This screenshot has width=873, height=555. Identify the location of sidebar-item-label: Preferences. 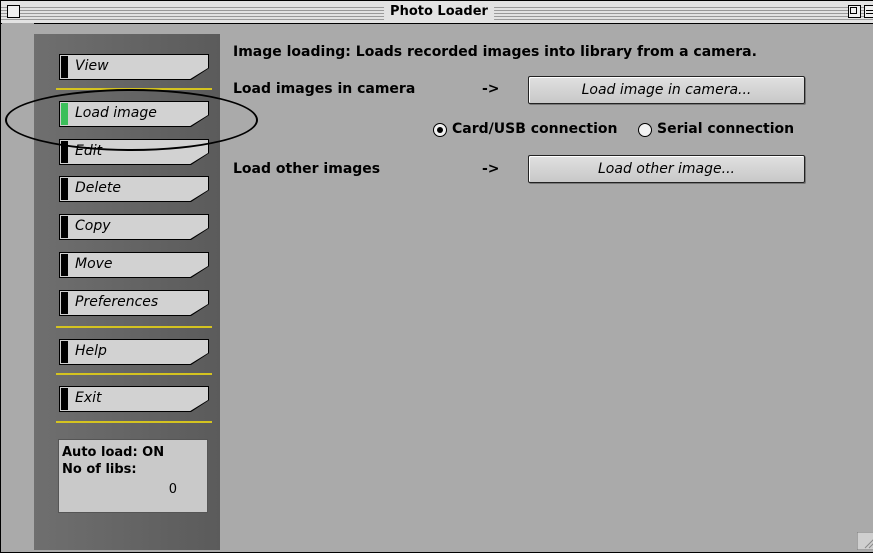
(117, 302).